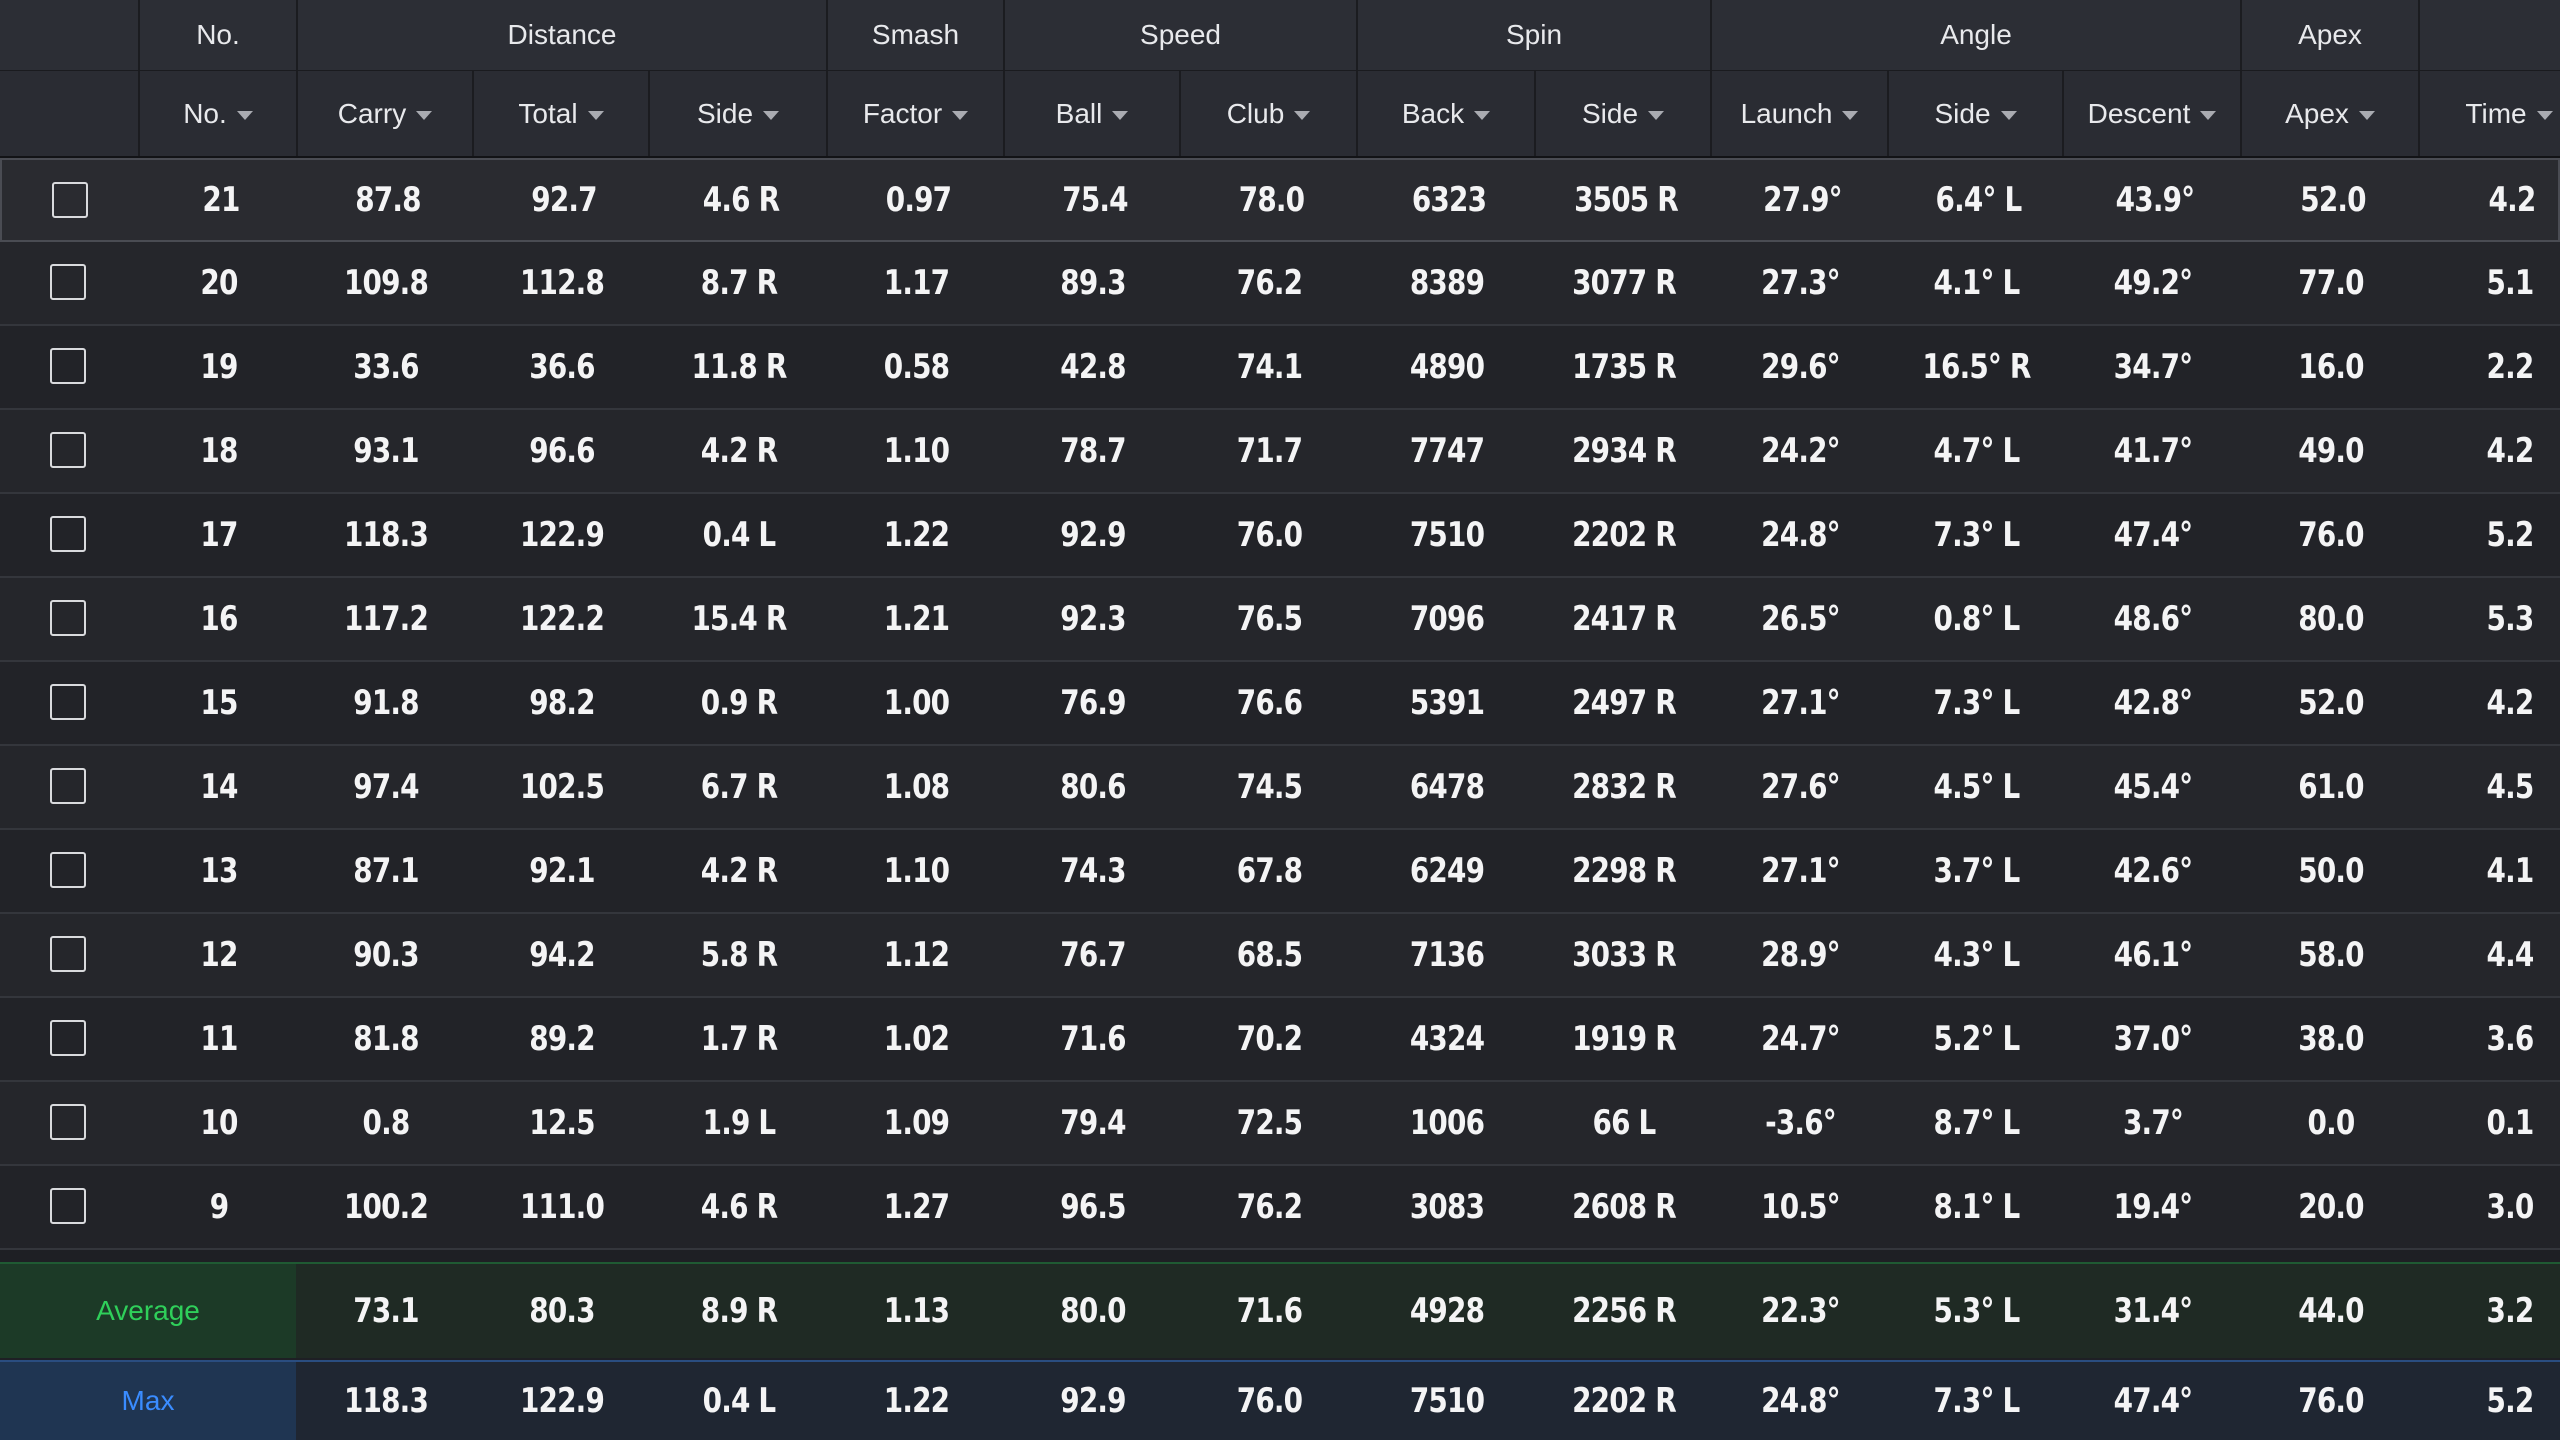  Describe the element at coordinates (1977, 955) in the screenshot. I see `cell-11: 4.3° L` at that location.